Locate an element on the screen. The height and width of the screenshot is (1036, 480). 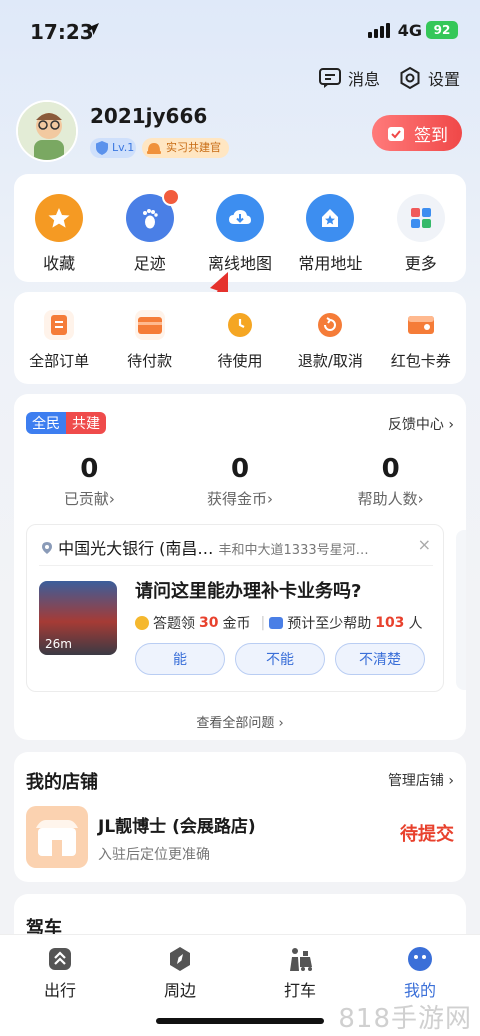
stat-label: 帮助人数› is located at coordinates (390, 499).